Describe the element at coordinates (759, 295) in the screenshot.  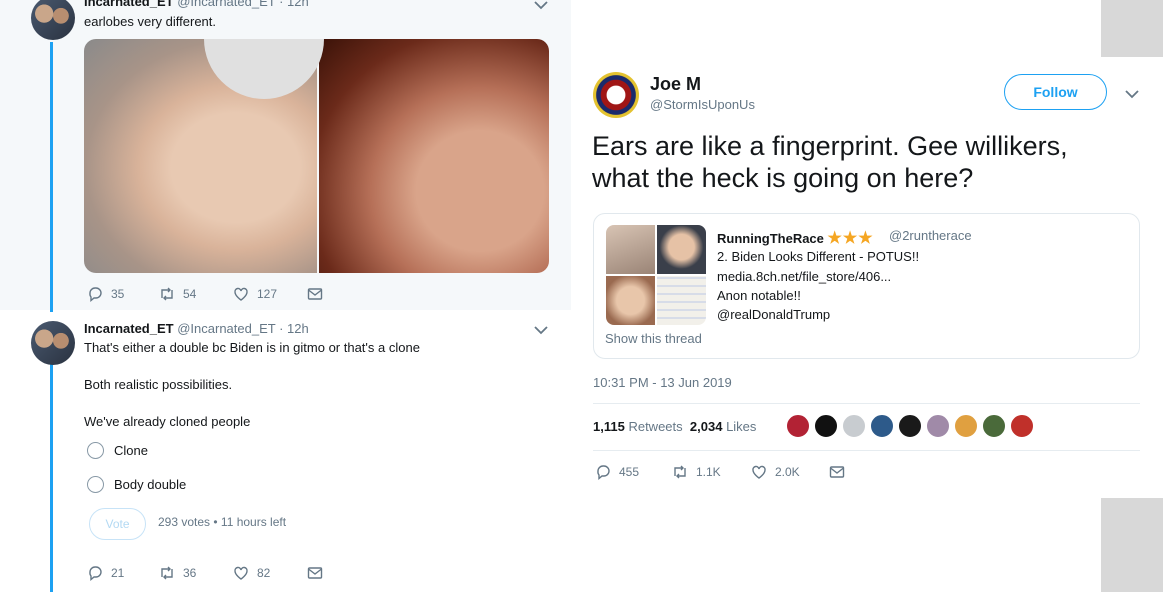
I see `quoted-text-line: Anon notable!!` at that location.